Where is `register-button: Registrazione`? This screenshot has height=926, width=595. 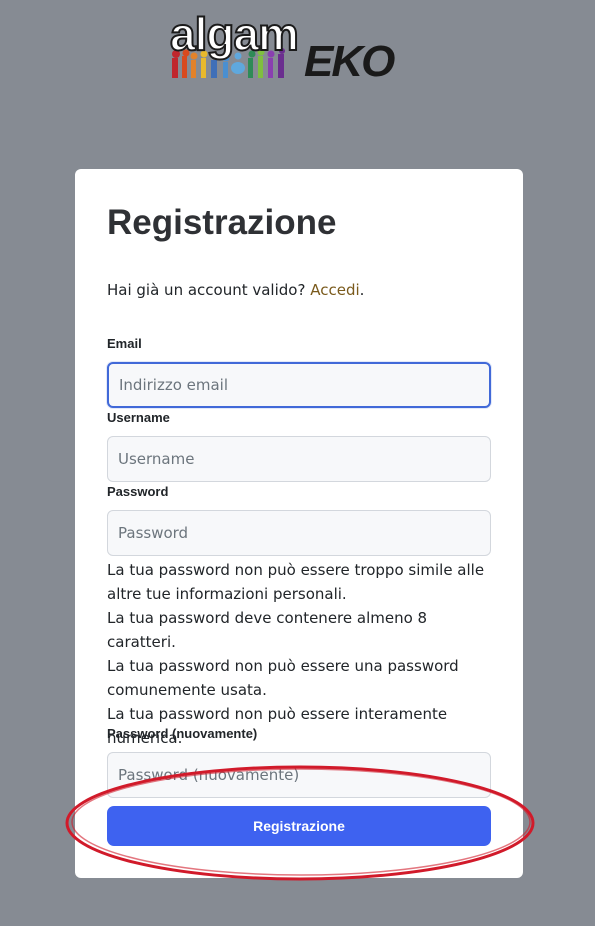 register-button: Registrazione is located at coordinates (299, 826).